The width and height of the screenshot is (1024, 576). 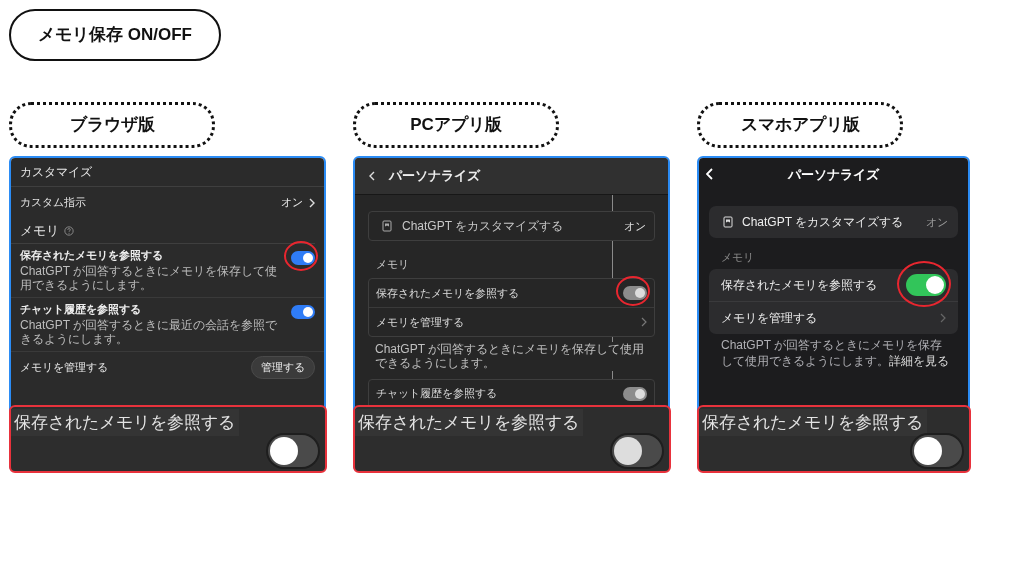 What do you see at coordinates (64, 367) in the screenshot?
I see `setting-label: メモリを管理する` at bounding box center [64, 367].